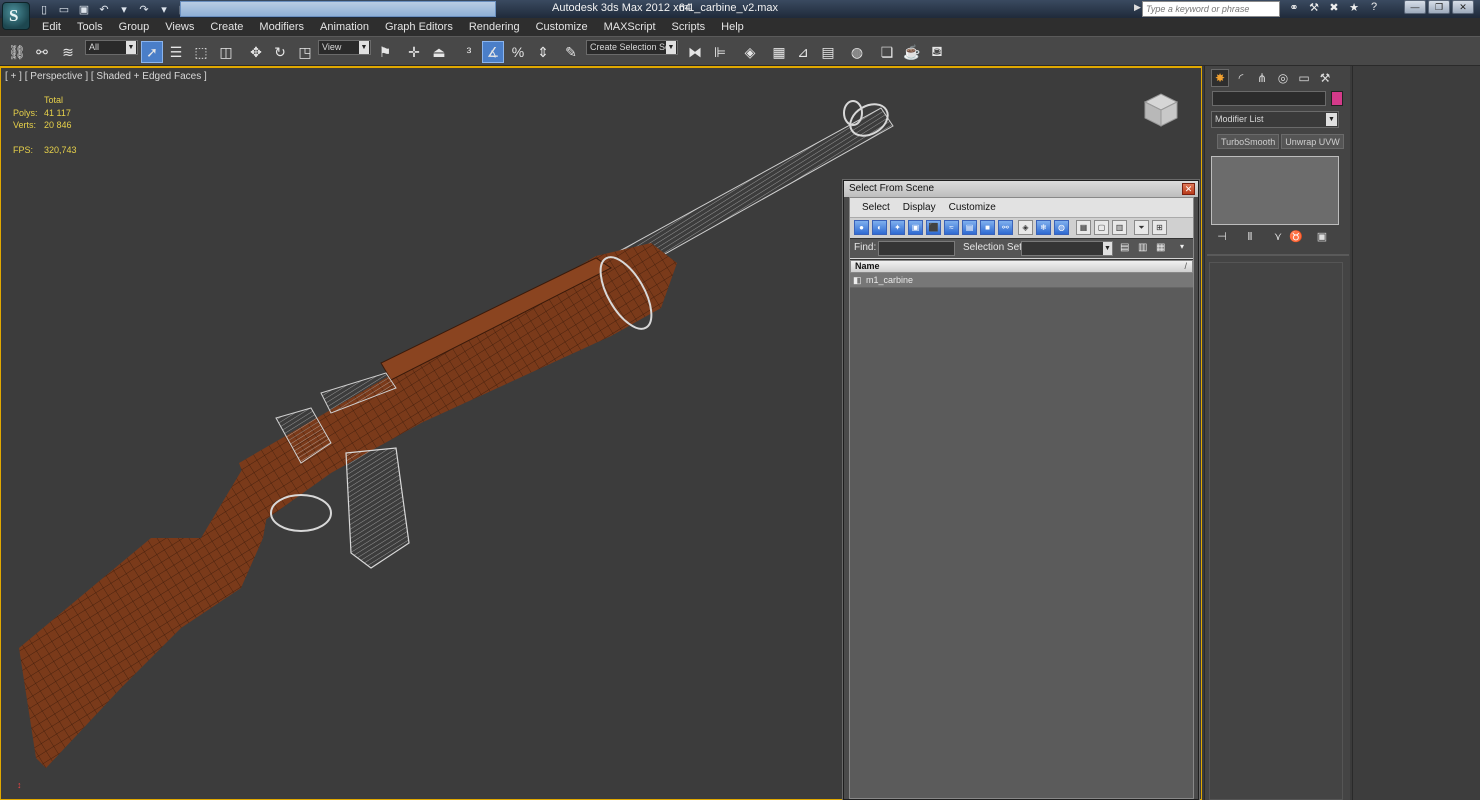  Describe the element at coordinates (16, 16) in the screenshot. I see `application-button: S` at that location.